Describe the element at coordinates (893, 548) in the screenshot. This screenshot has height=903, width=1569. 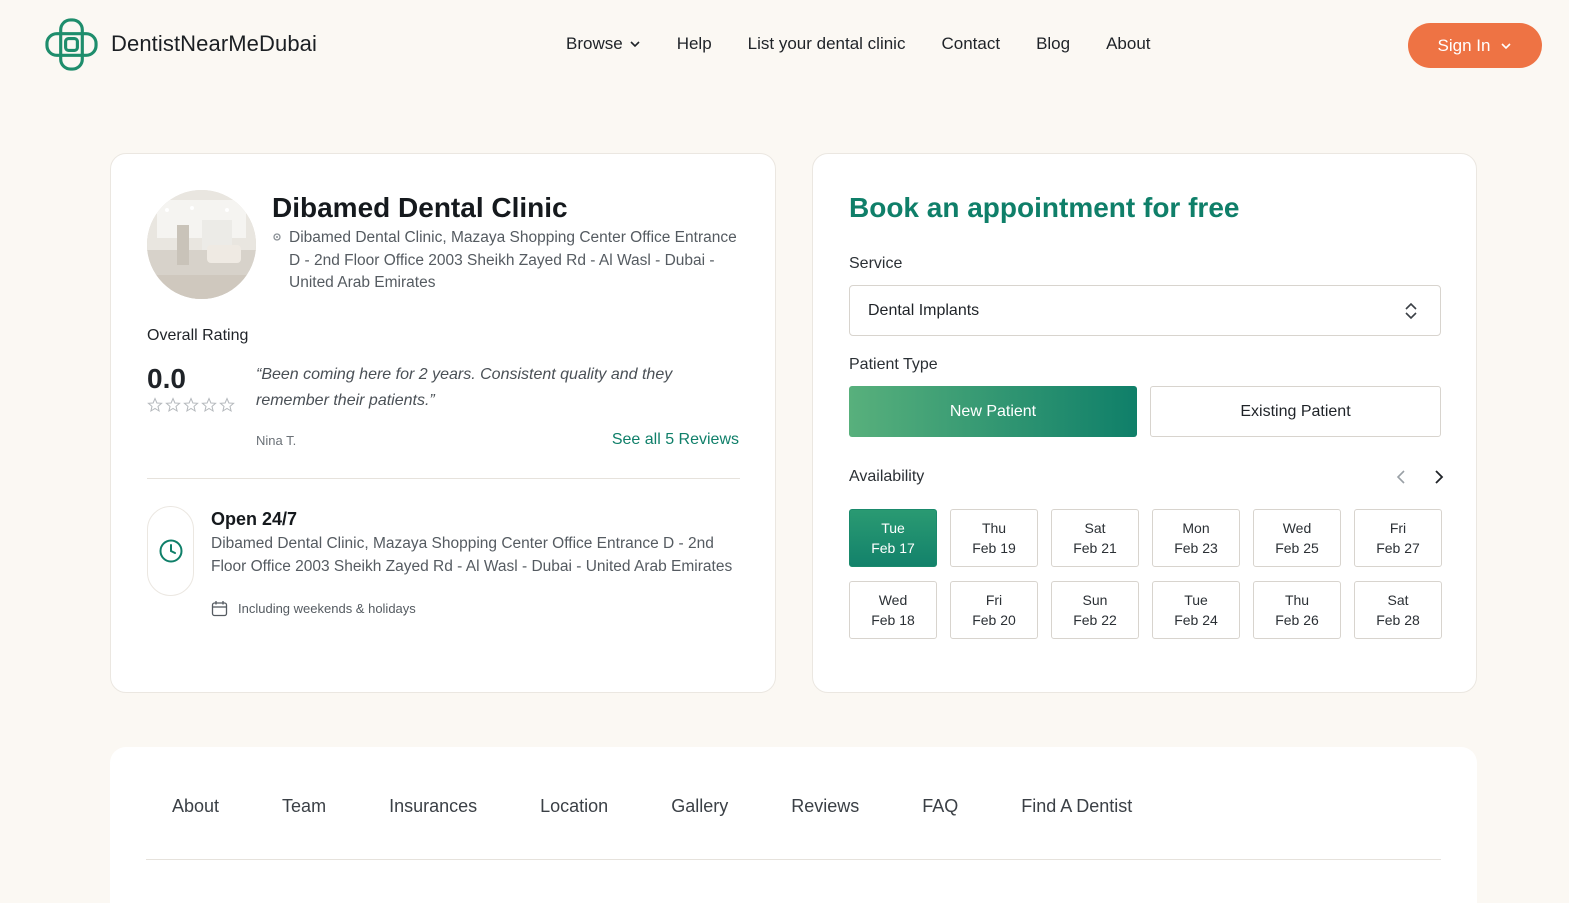
I see `date-date: Feb 17` at that location.